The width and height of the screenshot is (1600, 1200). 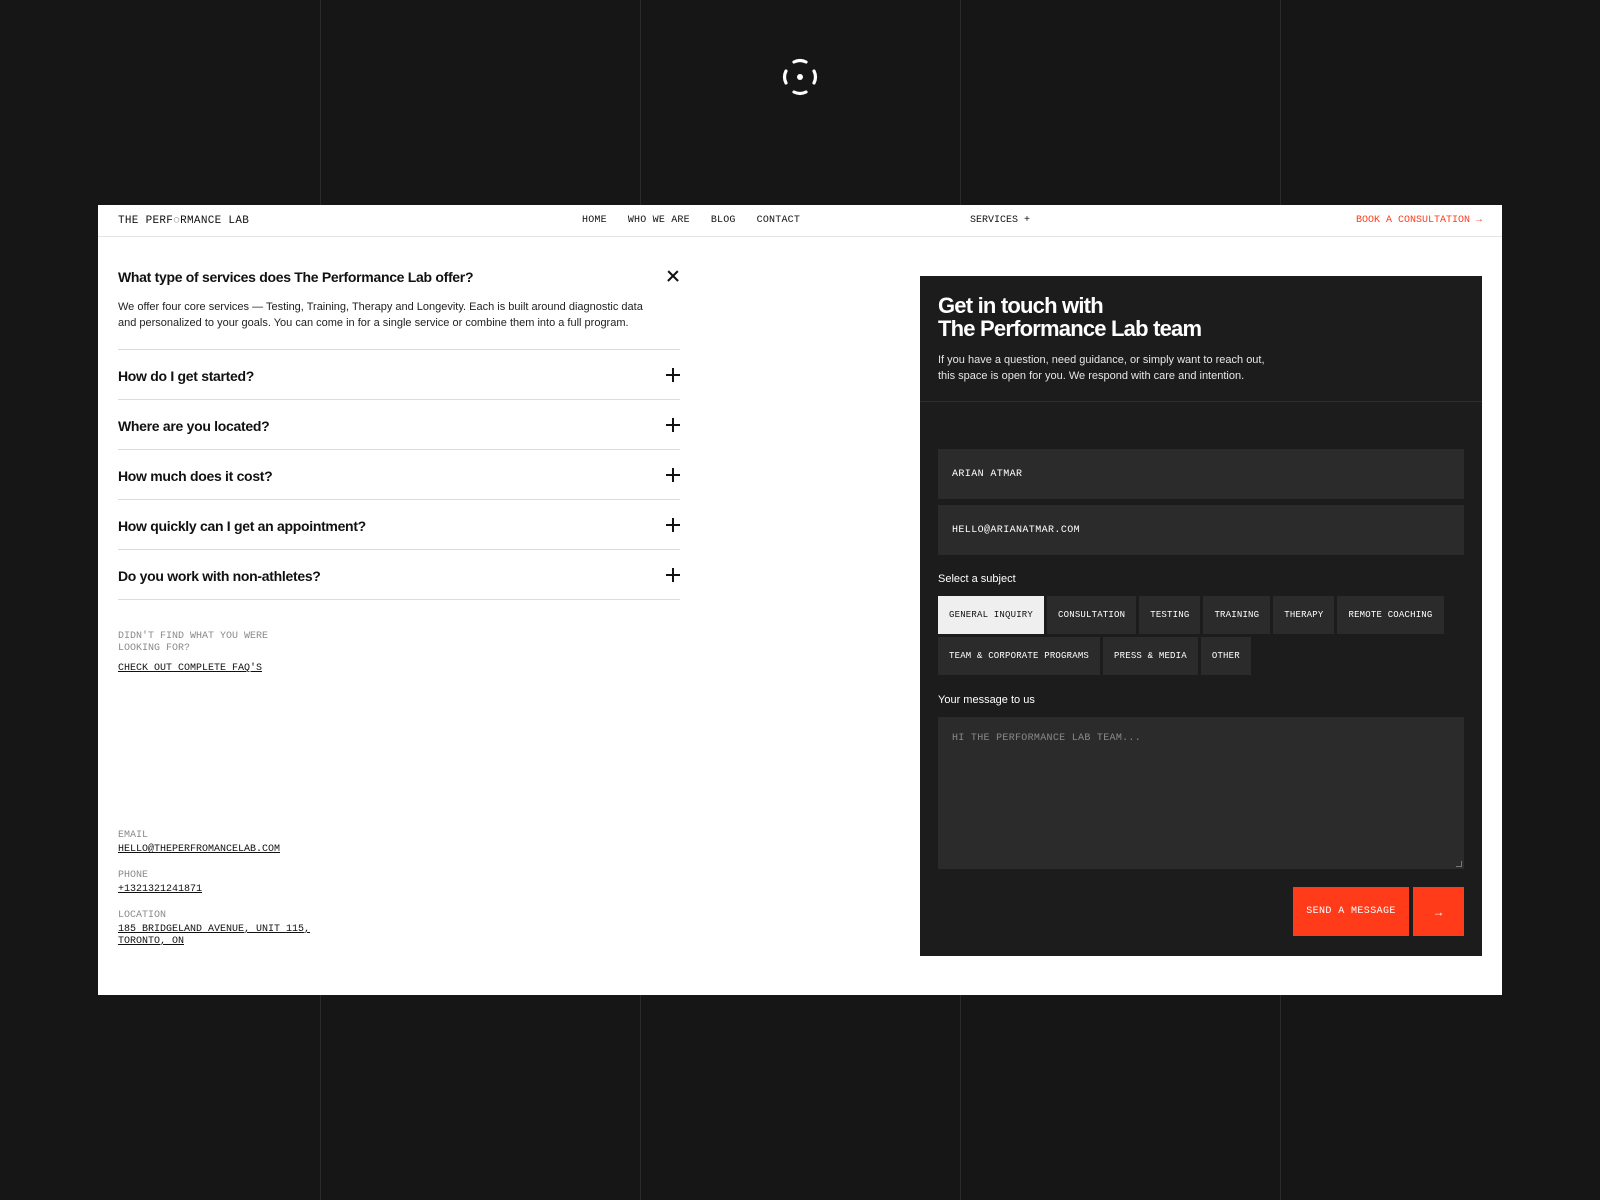 What do you see at coordinates (186, 376) in the screenshot?
I see `faq-question-text: How do I get started?` at bounding box center [186, 376].